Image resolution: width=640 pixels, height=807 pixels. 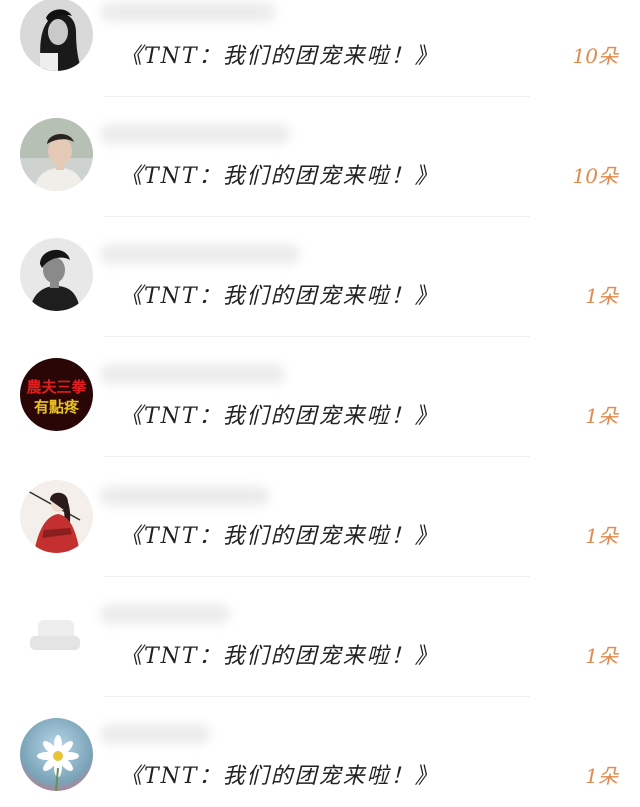 I want to click on user-avatar-anime-icon, so click(x=56, y=516).